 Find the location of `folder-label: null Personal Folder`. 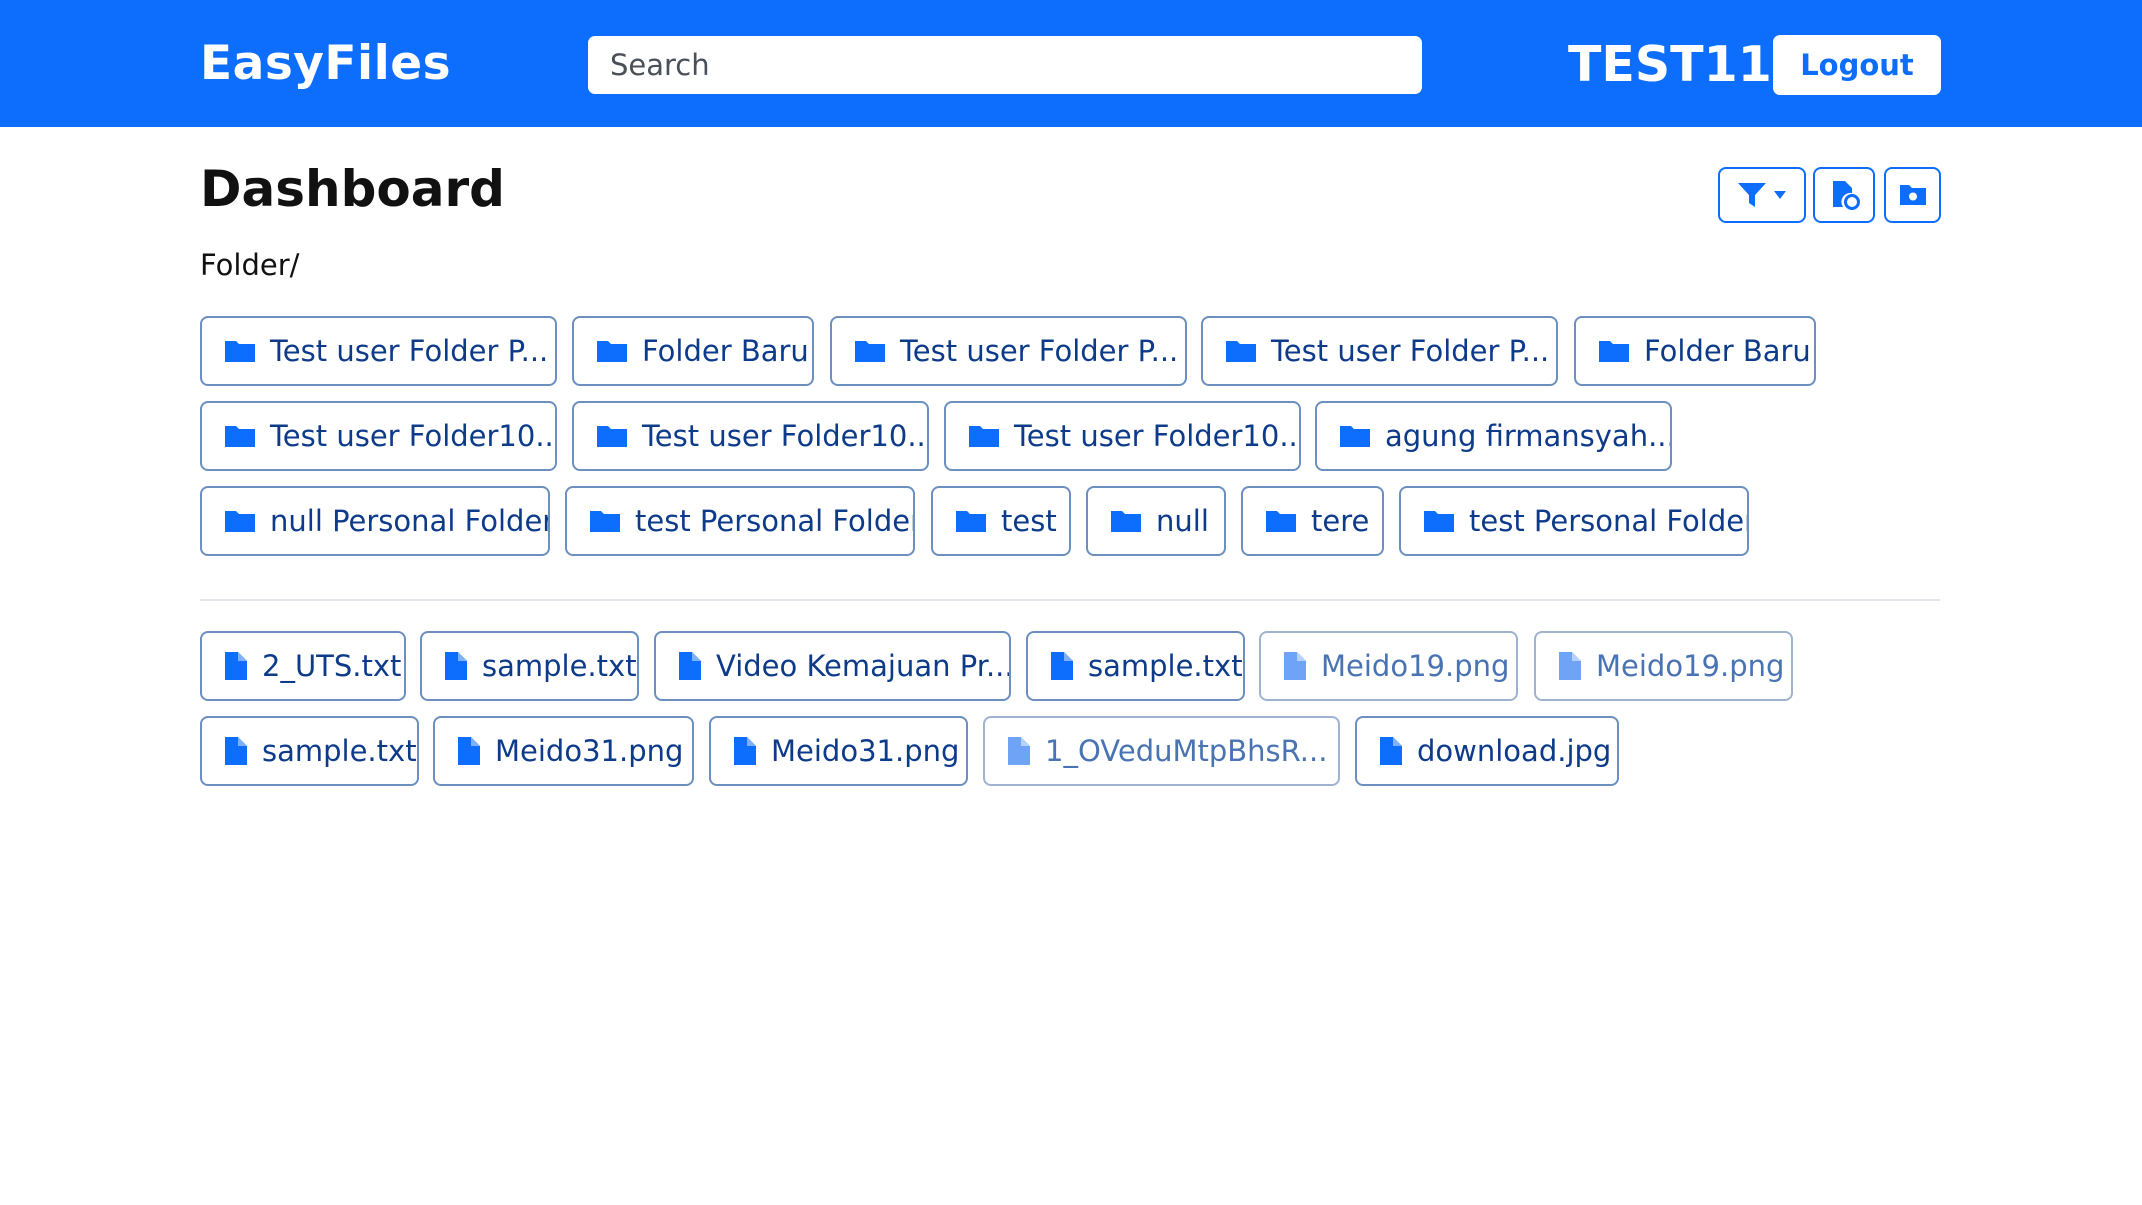

folder-label: null Personal Folder is located at coordinates (410, 521).